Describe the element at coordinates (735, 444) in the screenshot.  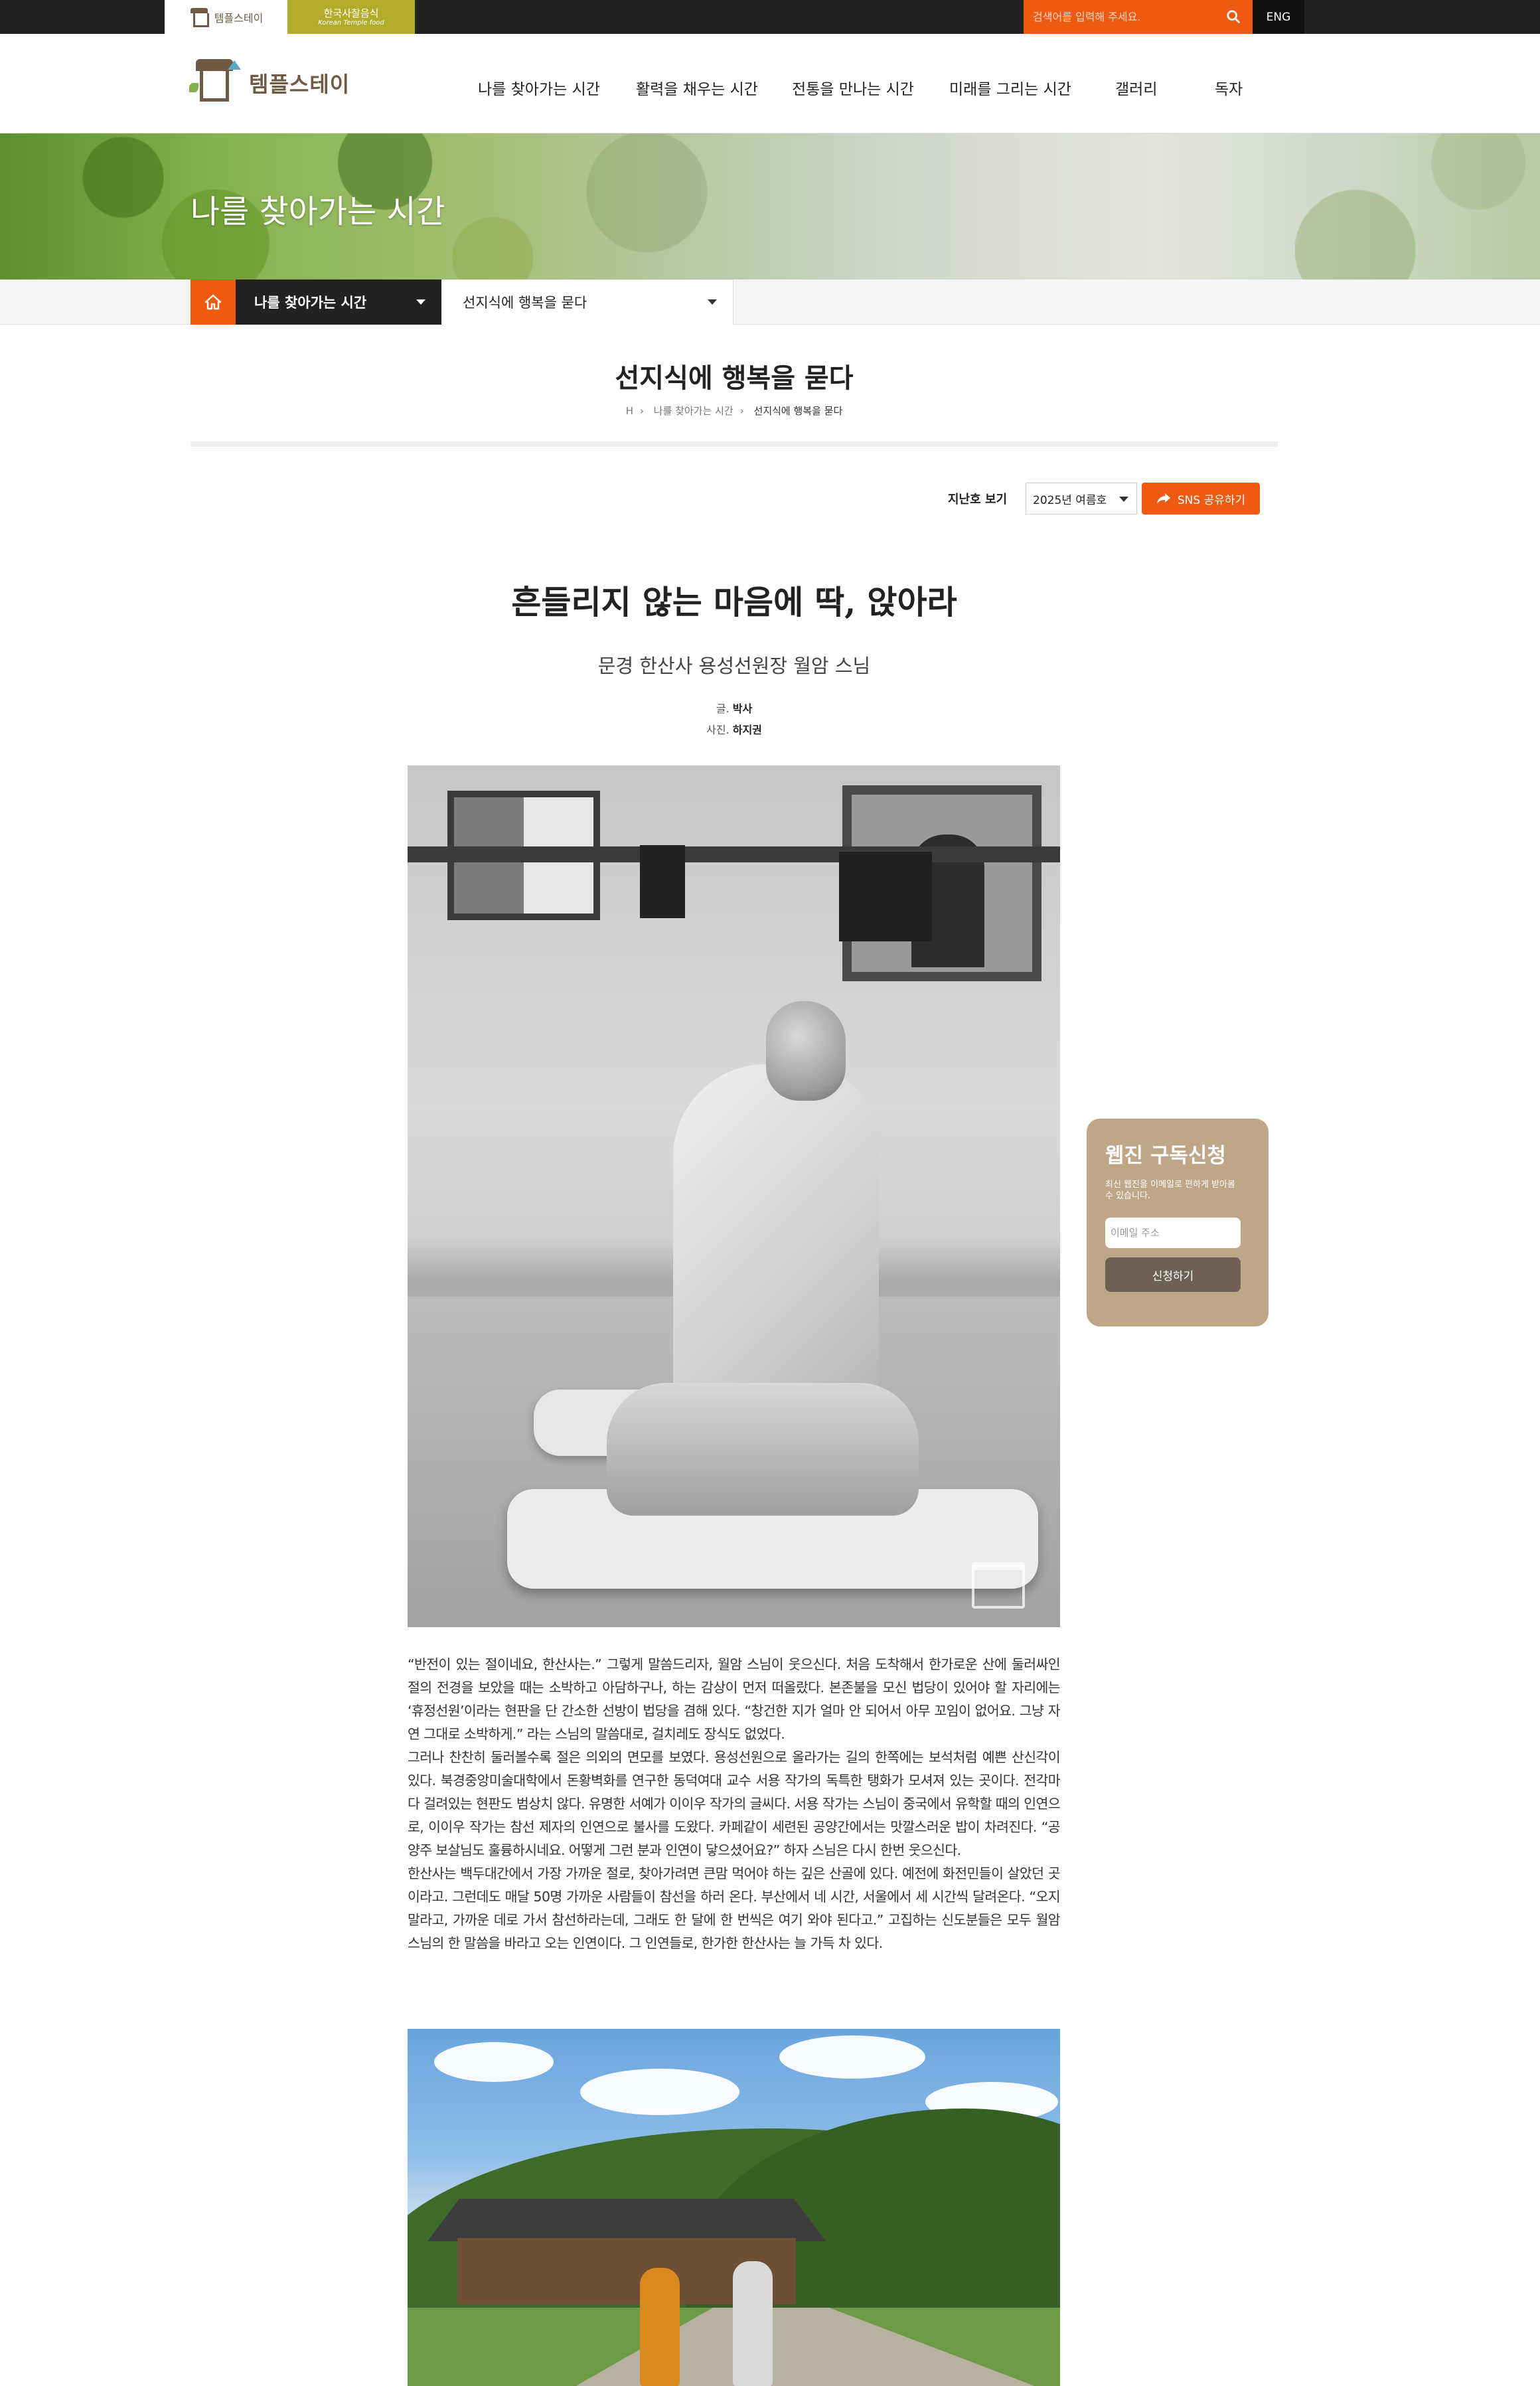
I see `title-divider` at that location.